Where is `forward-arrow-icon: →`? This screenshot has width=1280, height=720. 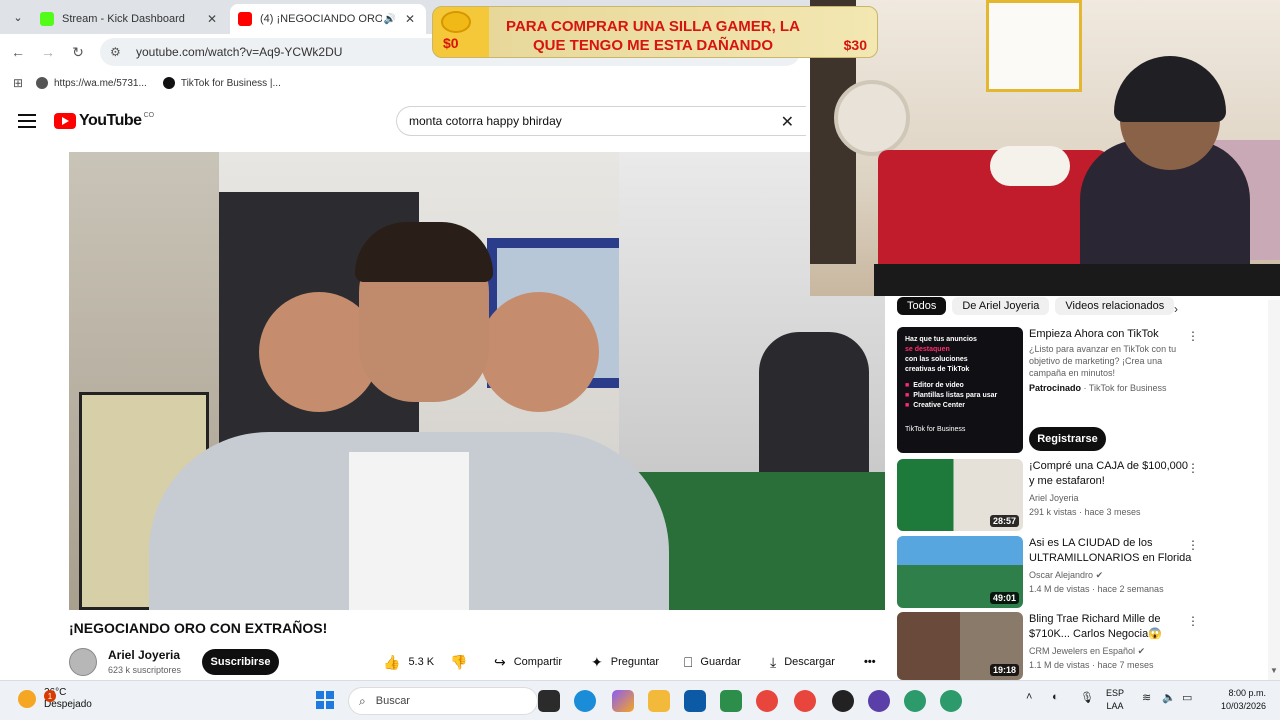 forward-arrow-icon: → is located at coordinates (48, 52).